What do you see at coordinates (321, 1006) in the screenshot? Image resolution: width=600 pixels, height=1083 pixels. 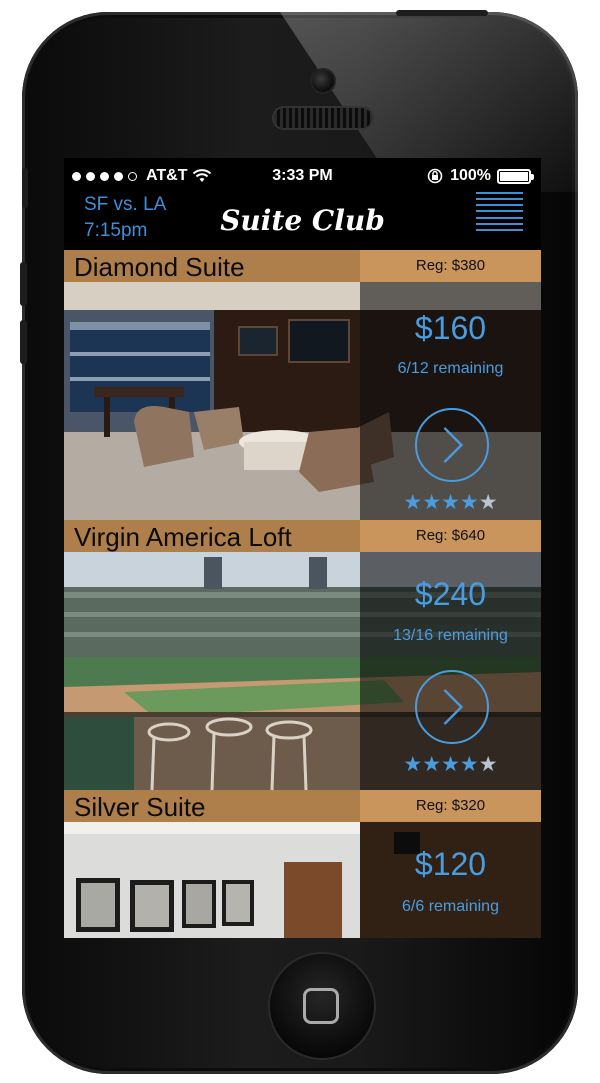 I see `home-button-icon` at bounding box center [321, 1006].